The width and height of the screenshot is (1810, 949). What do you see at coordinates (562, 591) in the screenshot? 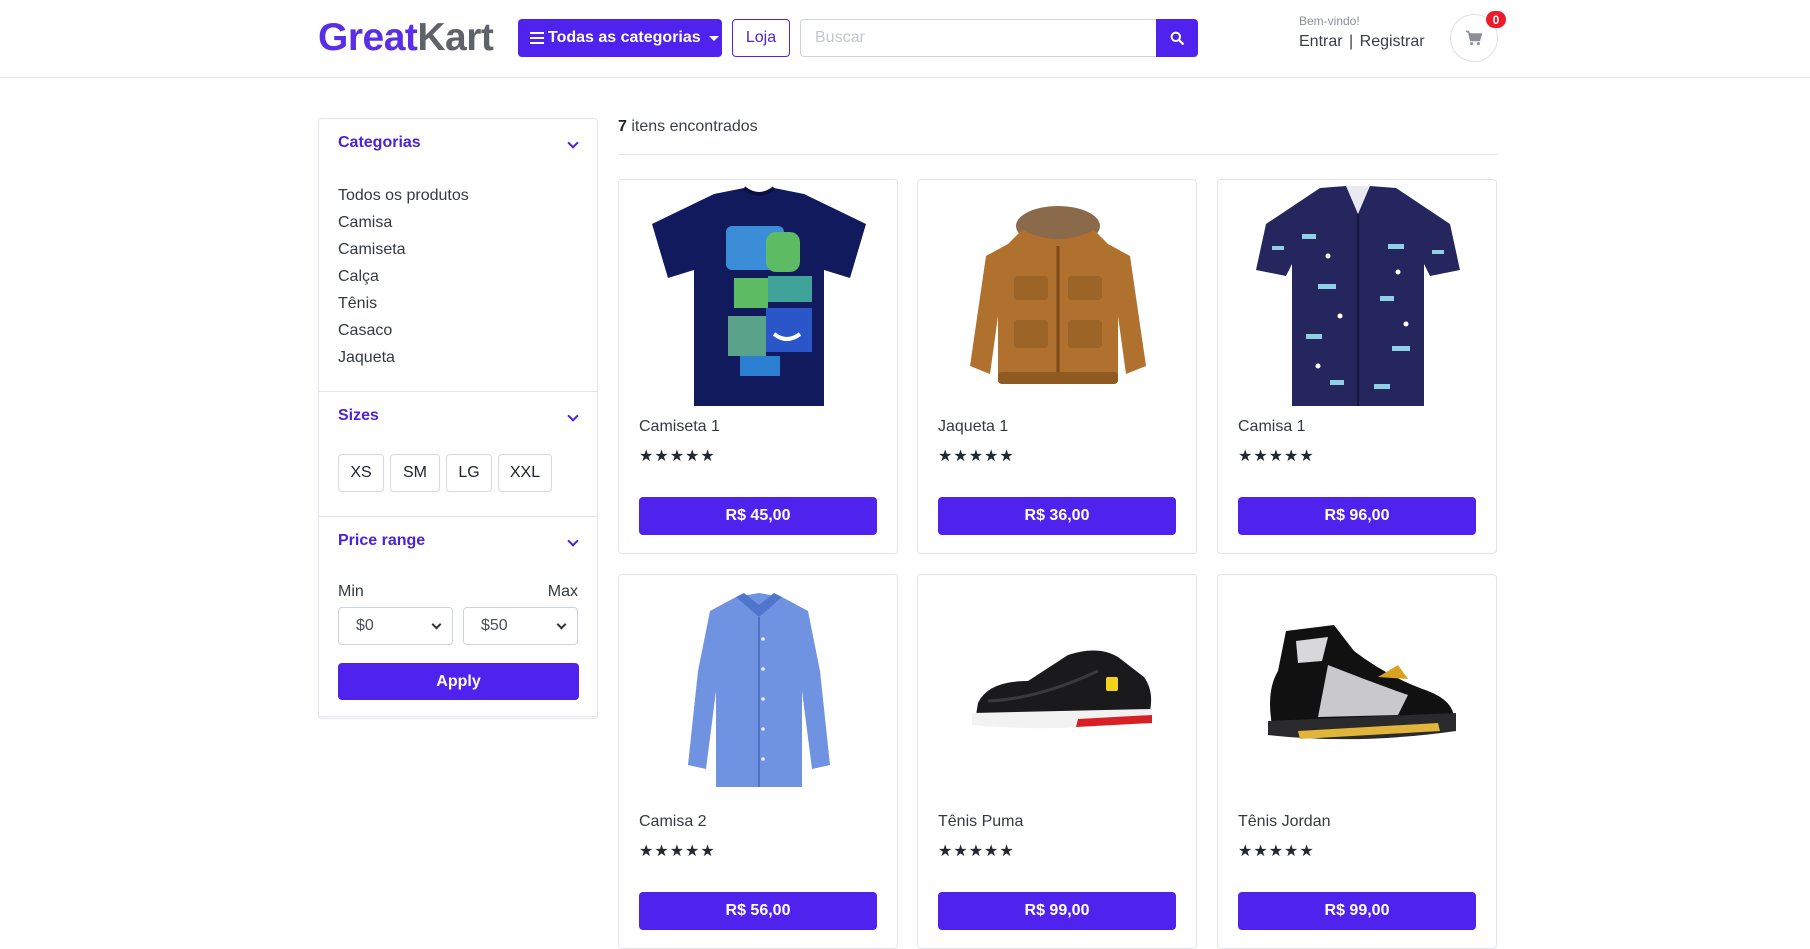
I see `max-price-label: Max` at bounding box center [562, 591].